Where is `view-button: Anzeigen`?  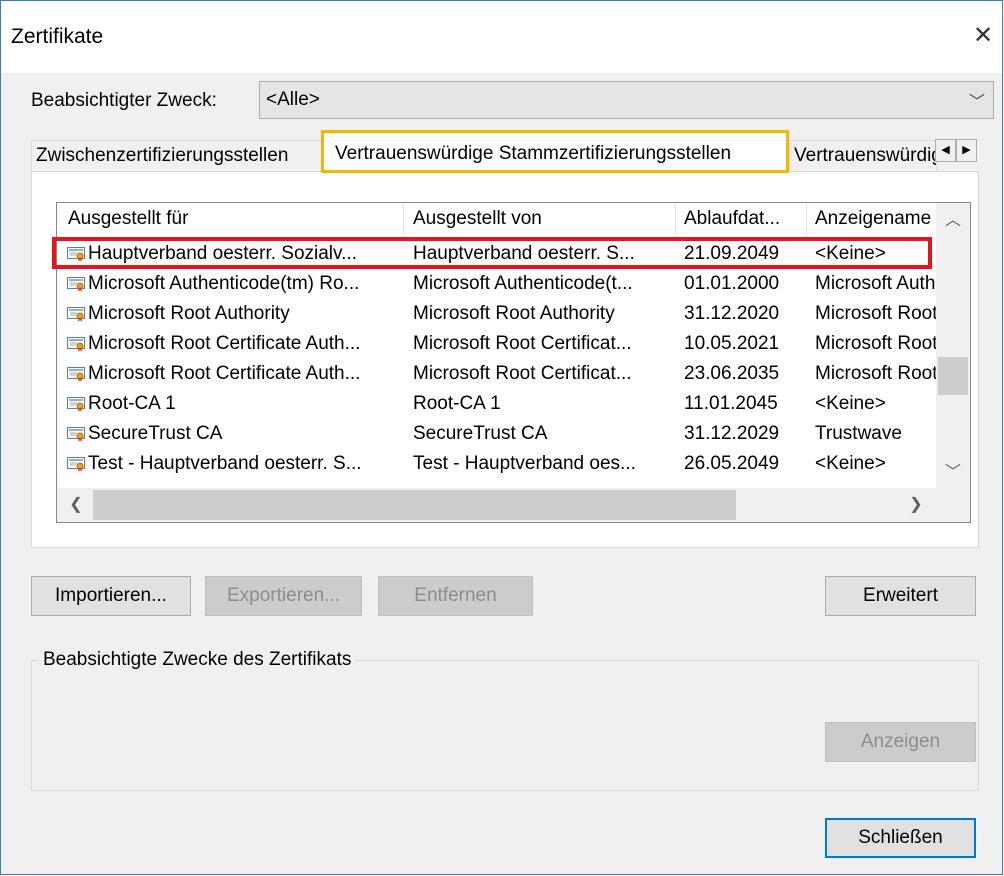
view-button: Anzeigen is located at coordinates (900, 742).